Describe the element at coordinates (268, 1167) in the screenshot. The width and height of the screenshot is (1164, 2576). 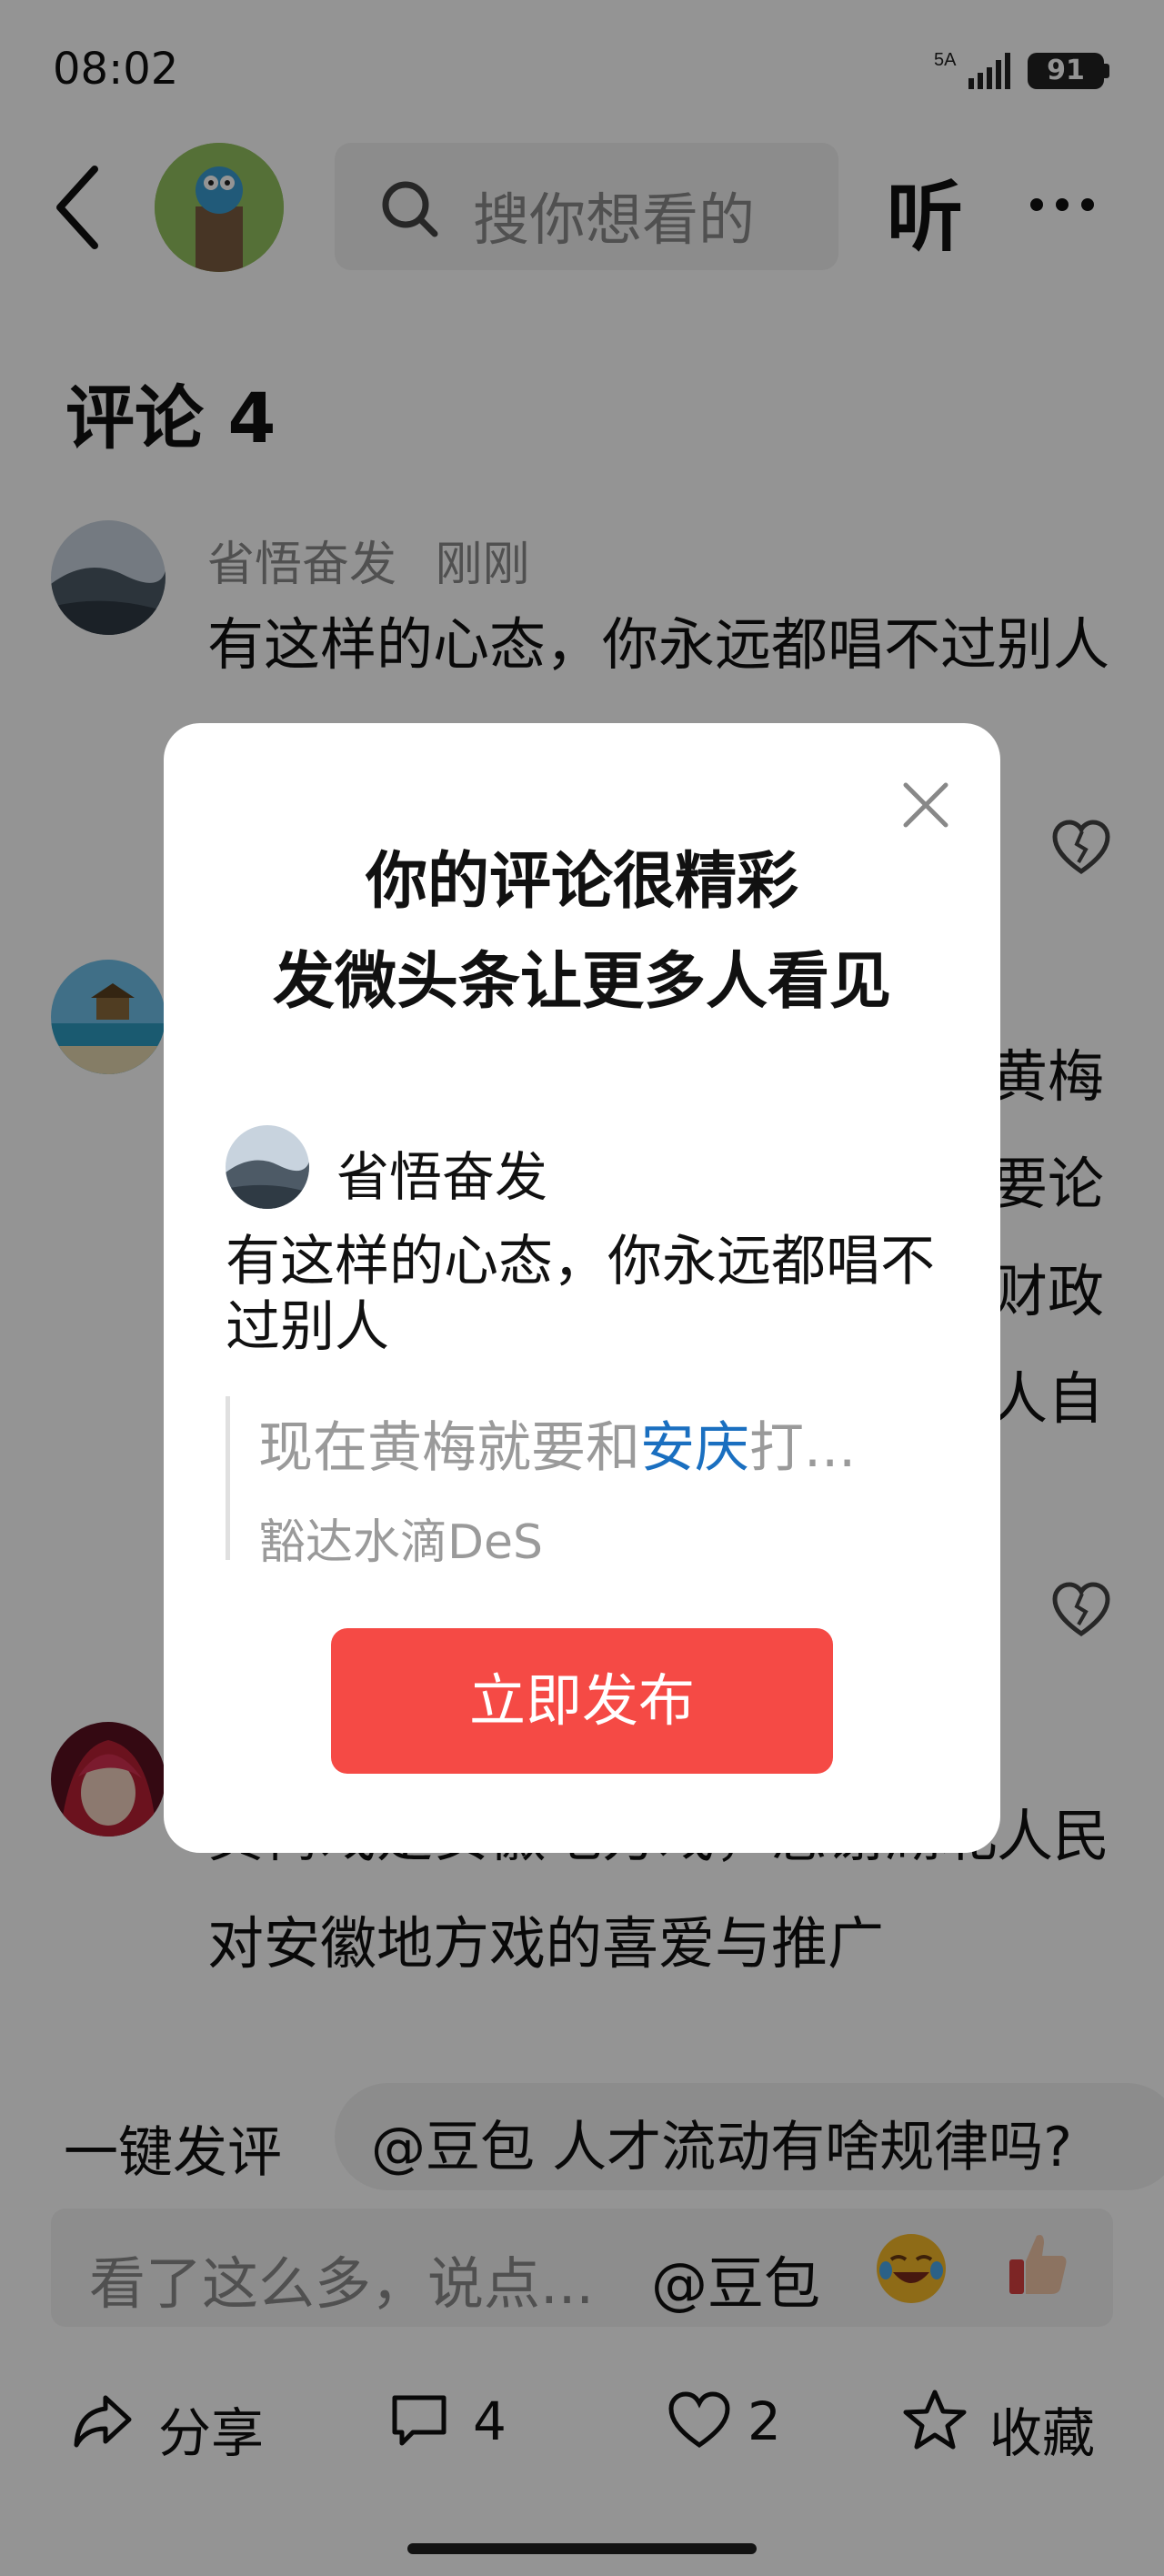
I see `dialog-avatar` at that location.